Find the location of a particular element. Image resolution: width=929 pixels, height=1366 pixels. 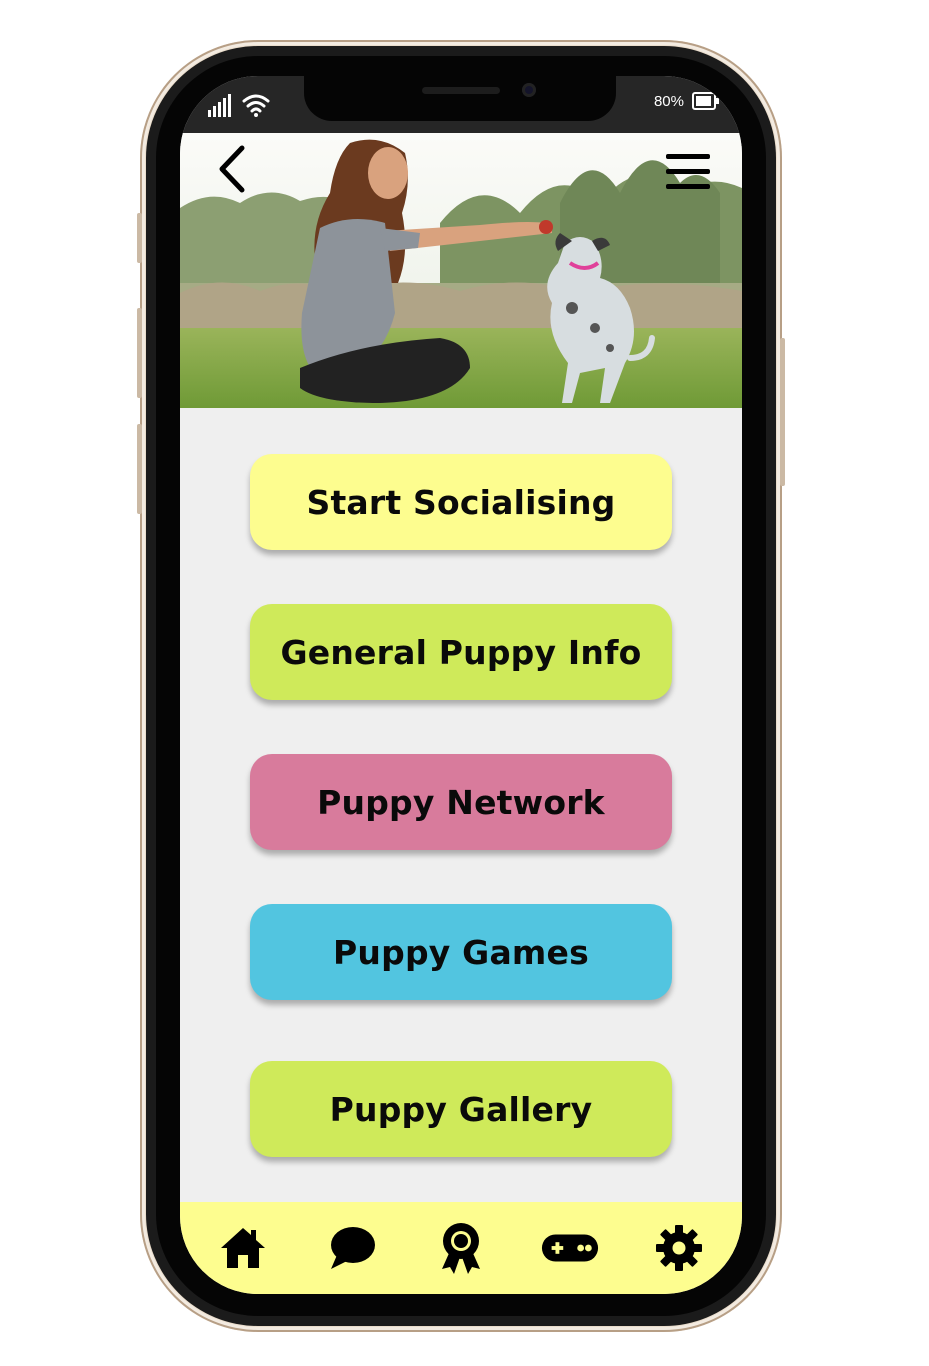

general-puppy-info-label: General Puppy Info is located at coordinates (461, 652).